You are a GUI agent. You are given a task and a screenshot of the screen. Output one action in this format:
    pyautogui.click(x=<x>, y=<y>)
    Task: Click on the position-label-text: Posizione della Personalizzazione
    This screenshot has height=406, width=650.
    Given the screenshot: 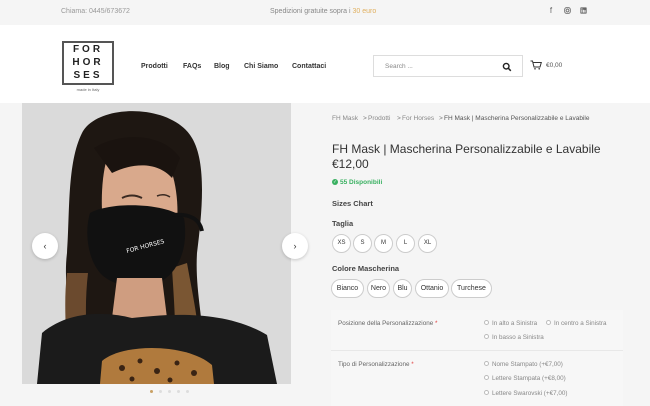 What is the action you would take?
    pyautogui.click(x=386, y=323)
    